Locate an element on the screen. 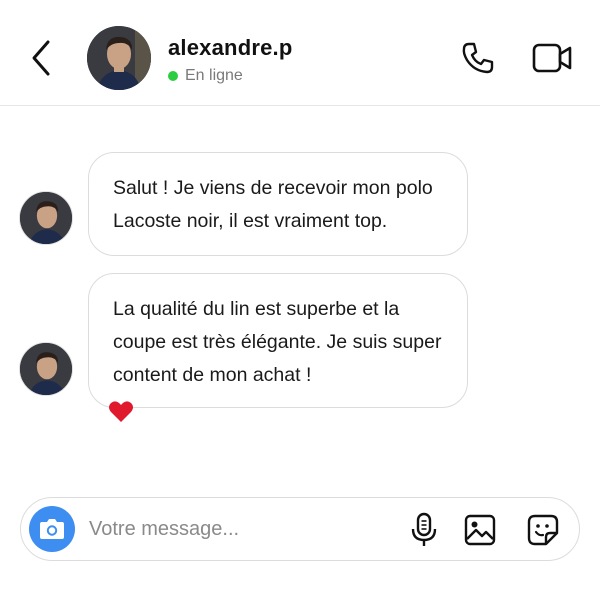  contact-name: alexandre.p is located at coordinates (230, 48).